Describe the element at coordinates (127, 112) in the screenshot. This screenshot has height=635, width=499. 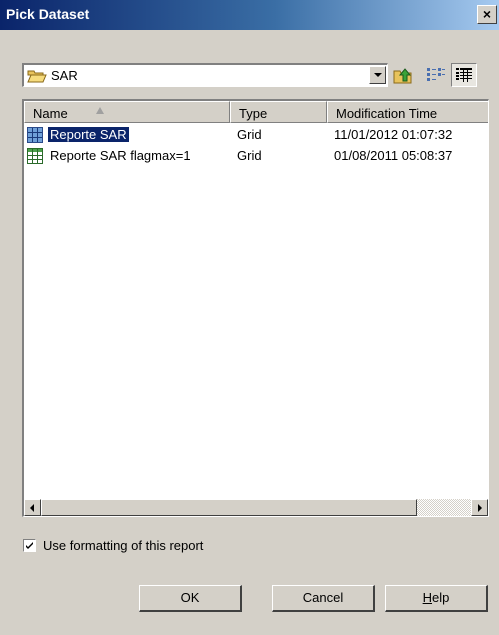
I see `column-header-name: Name` at that location.